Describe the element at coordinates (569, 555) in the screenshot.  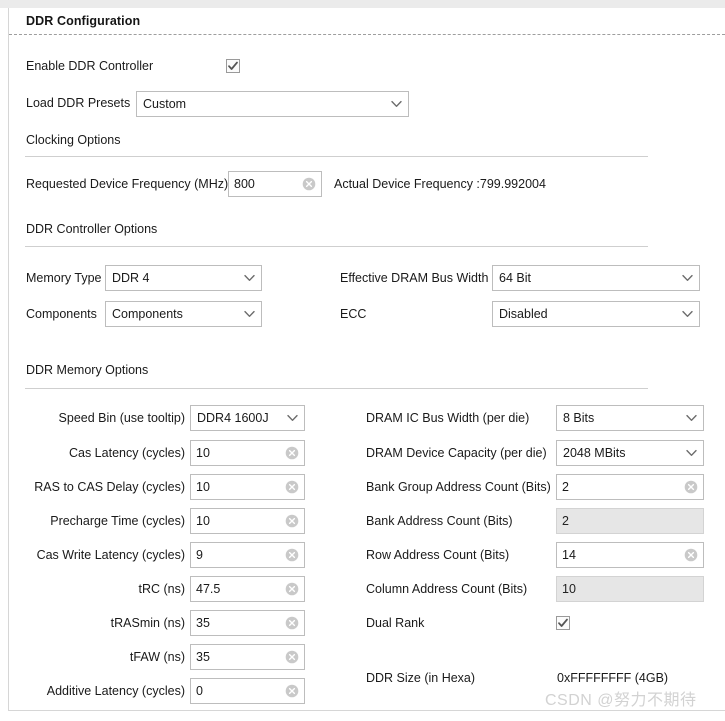
I see `row-address-count-value: 14` at that location.